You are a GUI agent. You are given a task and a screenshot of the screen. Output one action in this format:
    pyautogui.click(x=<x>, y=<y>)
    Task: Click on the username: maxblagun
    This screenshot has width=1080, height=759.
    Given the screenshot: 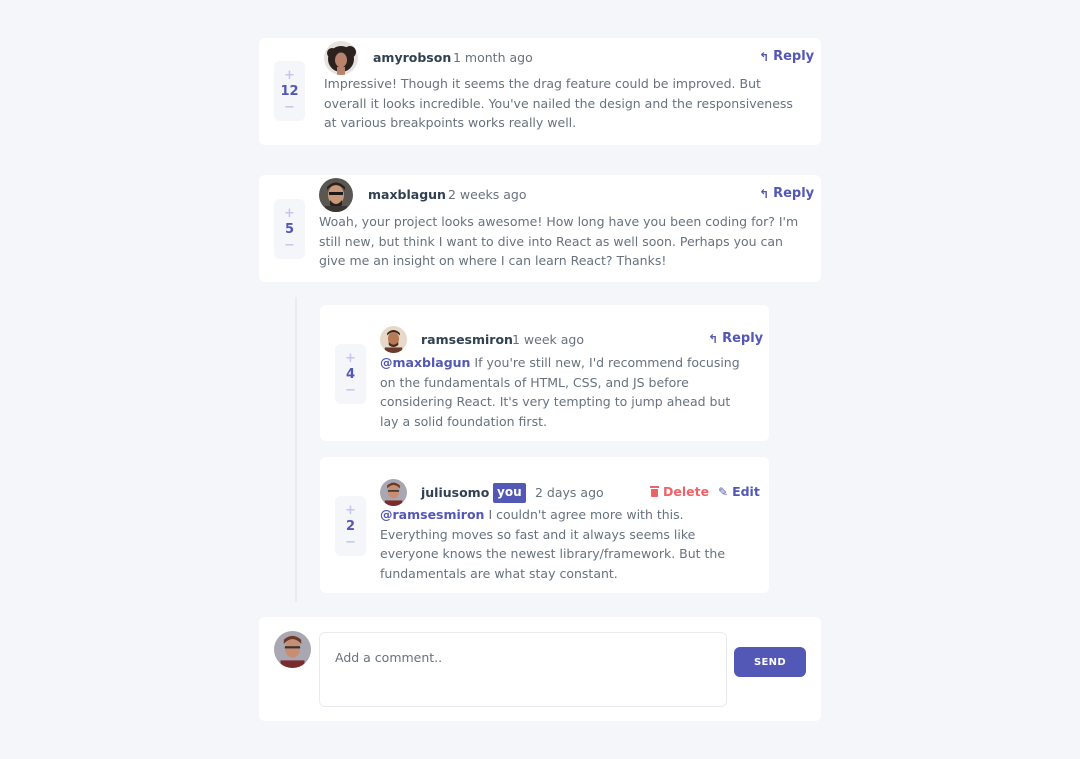 What is the action you would take?
    pyautogui.click(x=407, y=194)
    